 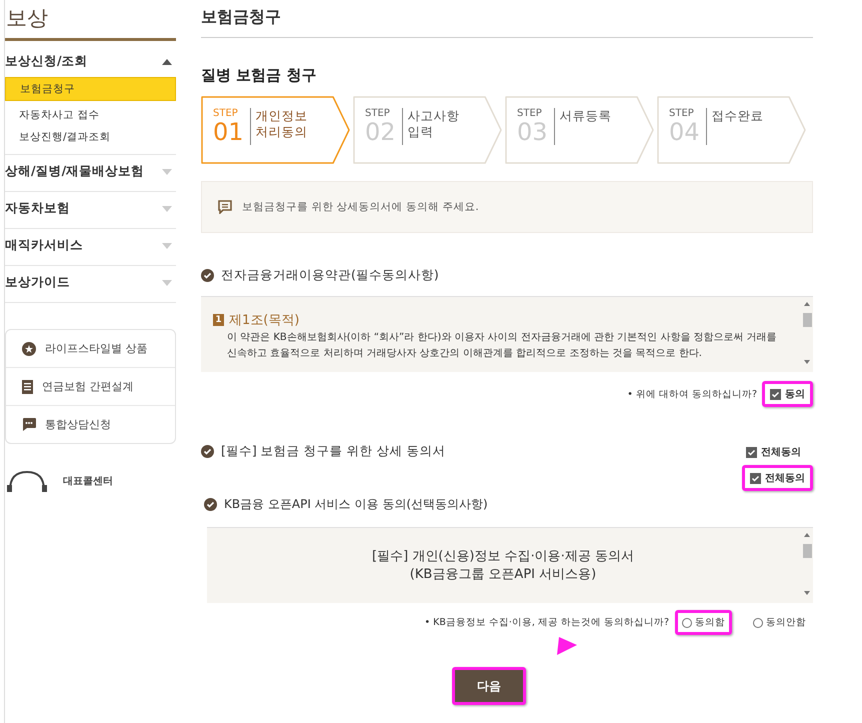 I want to click on document-title: [필수] 개인(신용)정보 수집·이용·제공 동의서, so click(x=503, y=557).